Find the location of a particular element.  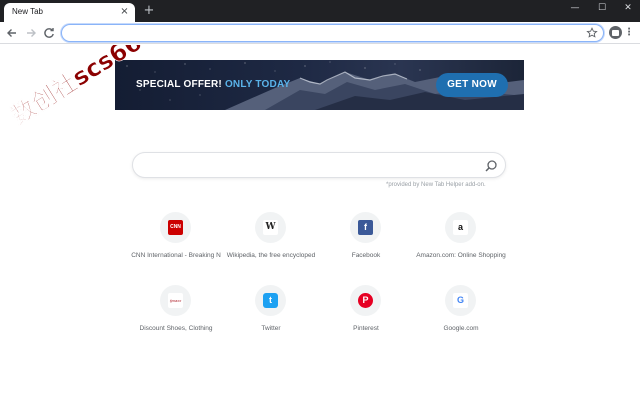

search-box is located at coordinates (319, 165).